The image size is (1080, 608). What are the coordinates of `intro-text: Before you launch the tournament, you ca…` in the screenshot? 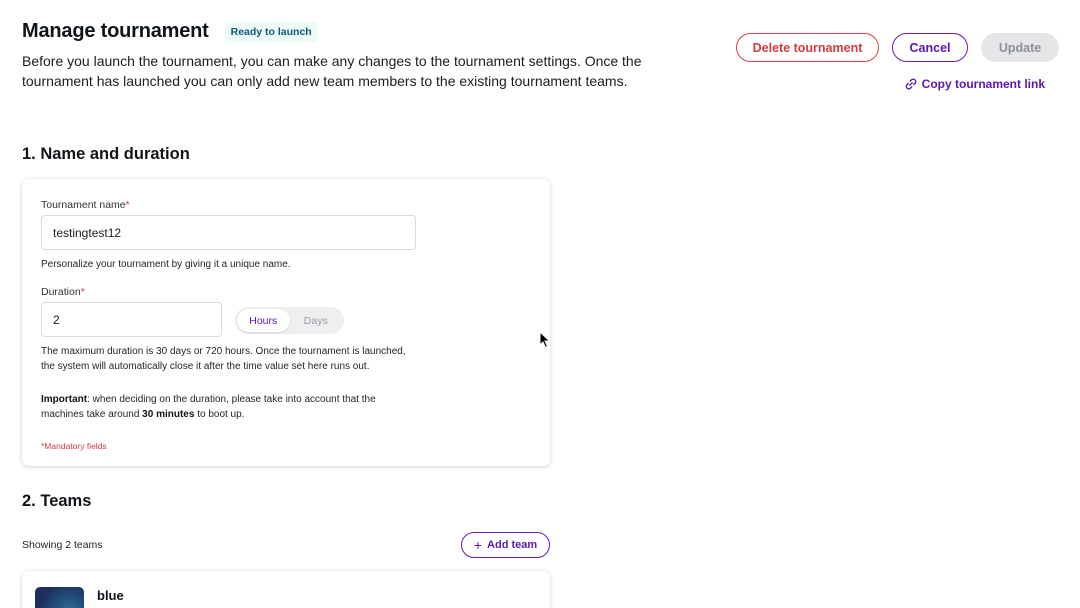 It's located at (332, 71).